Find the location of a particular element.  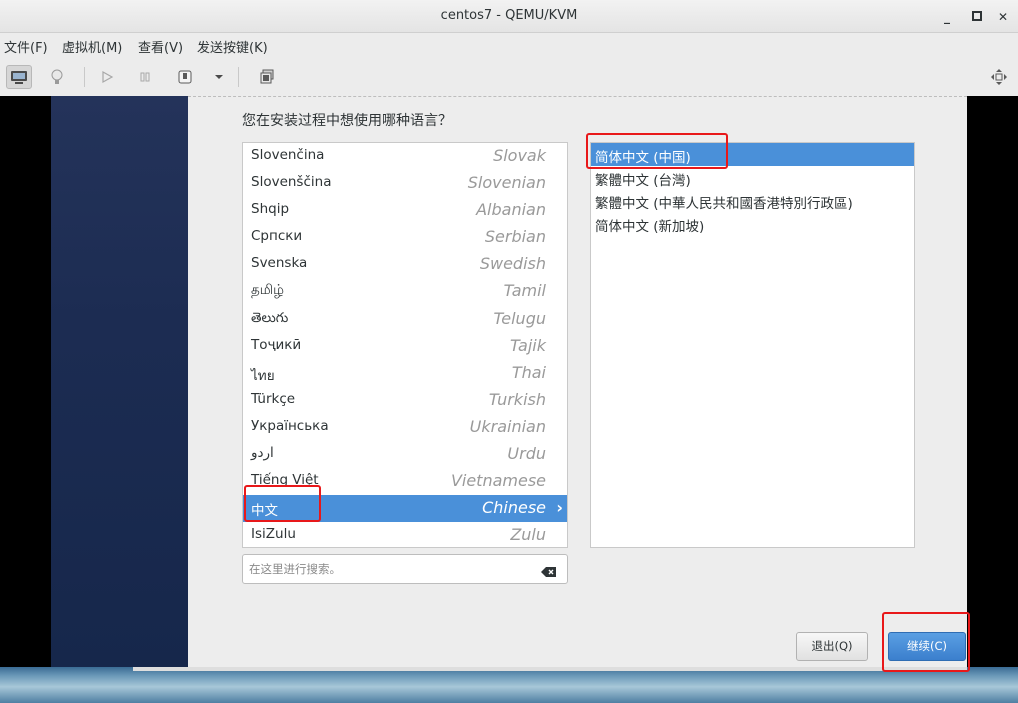

shutdown-menu-button is located at coordinates (219, 77).